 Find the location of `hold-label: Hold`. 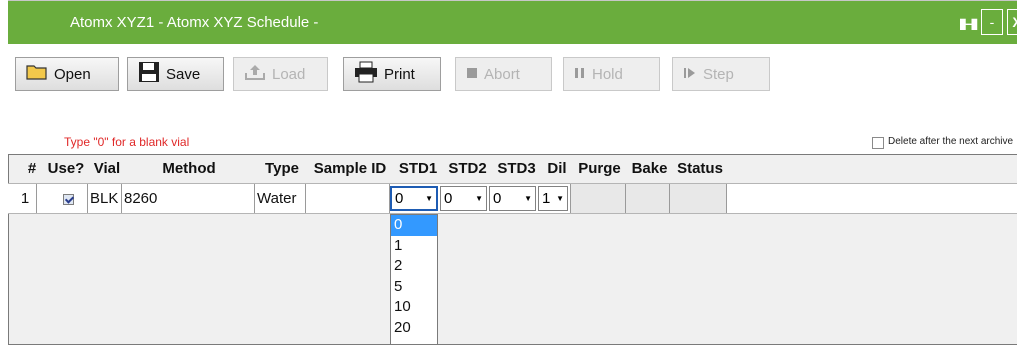

hold-label: Hold is located at coordinates (607, 74).